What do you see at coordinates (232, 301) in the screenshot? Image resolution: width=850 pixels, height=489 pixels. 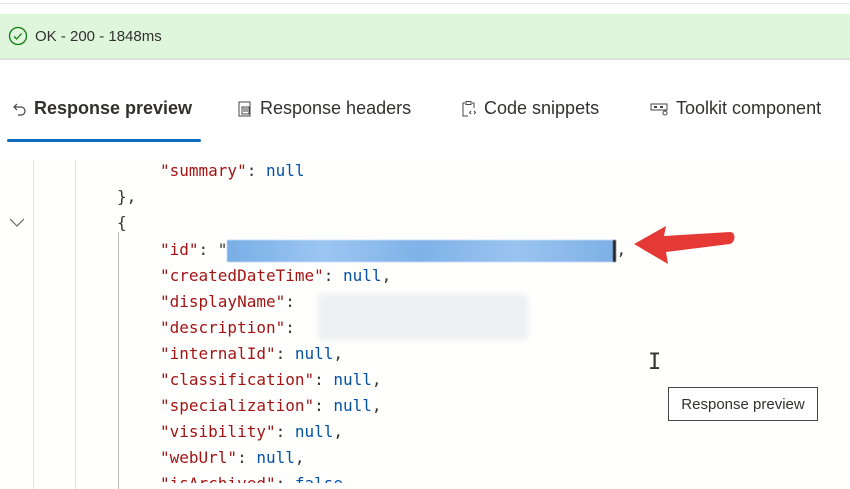 I see `code-line: "displayName":` at bounding box center [232, 301].